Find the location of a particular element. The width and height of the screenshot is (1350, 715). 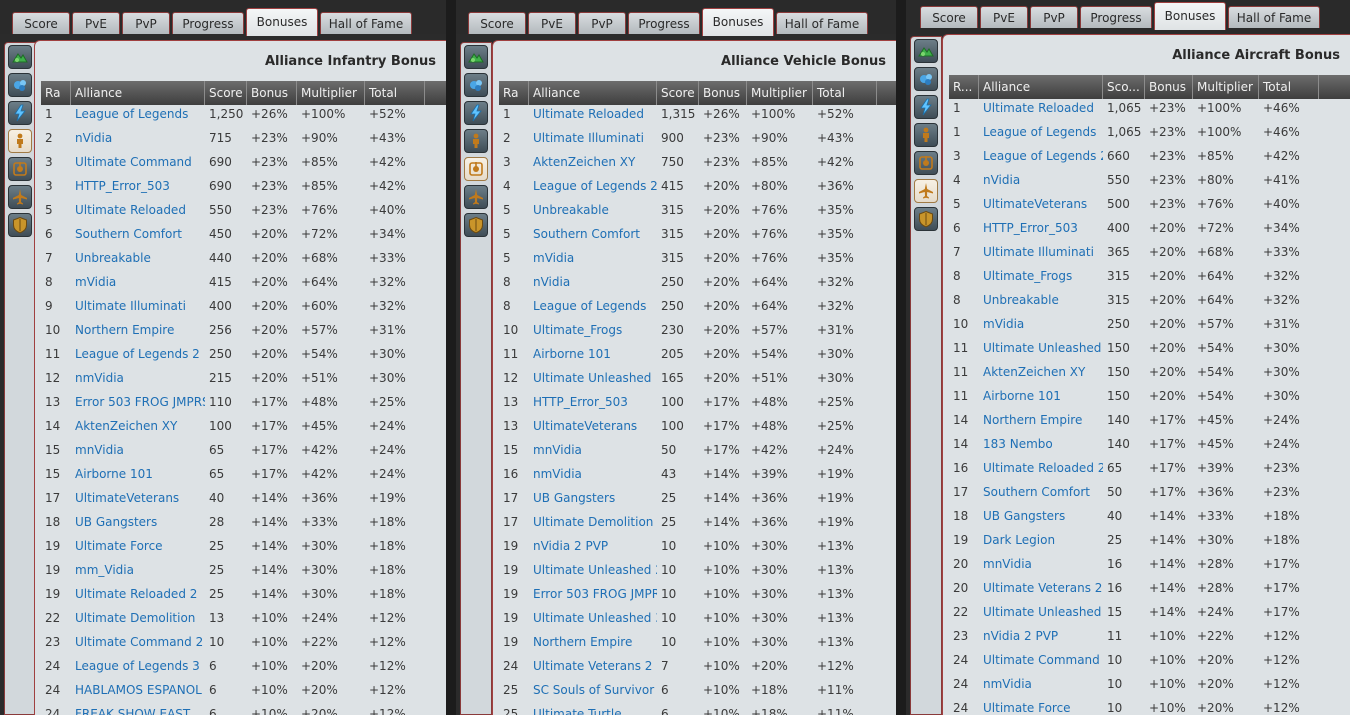

alliance-name-cell: Dark Legion is located at coordinates (1041, 540).